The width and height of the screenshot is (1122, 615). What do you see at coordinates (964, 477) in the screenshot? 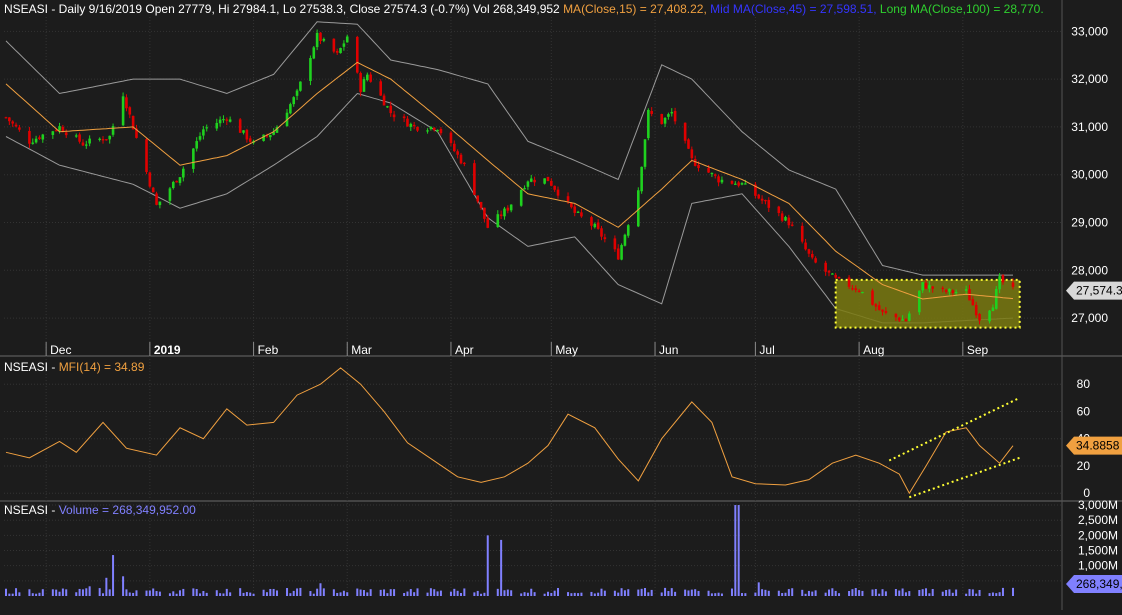
I see `mfi-trendline` at bounding box center [964, 477].